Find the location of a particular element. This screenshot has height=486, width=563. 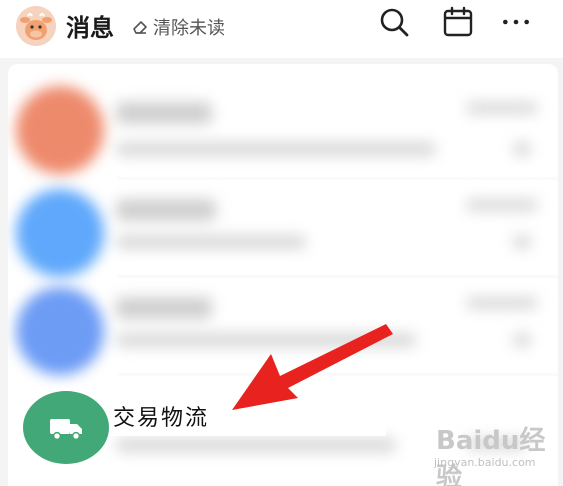

truck-icon is located at coordinates (66, 429).